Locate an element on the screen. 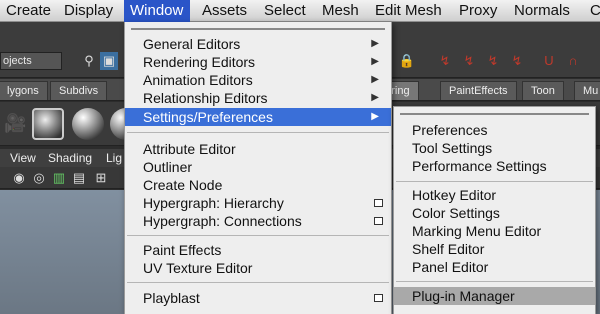 The height and width of the screenshot is (314, 600). menu-item-paint-effects: Paint Effects is located at coordinates (258, 250).